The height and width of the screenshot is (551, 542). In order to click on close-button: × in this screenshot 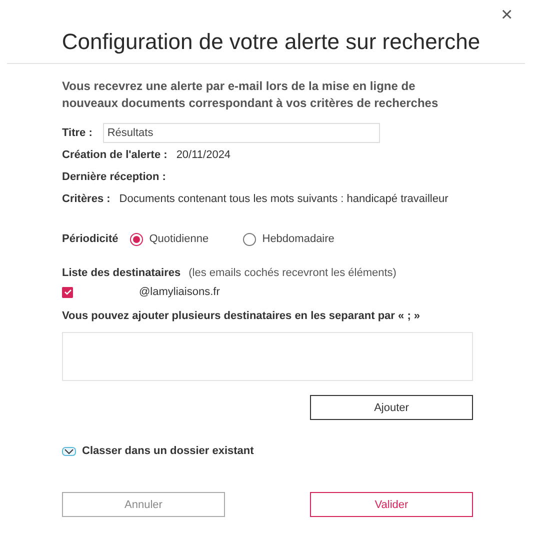, I will do `click(507, 15)`.